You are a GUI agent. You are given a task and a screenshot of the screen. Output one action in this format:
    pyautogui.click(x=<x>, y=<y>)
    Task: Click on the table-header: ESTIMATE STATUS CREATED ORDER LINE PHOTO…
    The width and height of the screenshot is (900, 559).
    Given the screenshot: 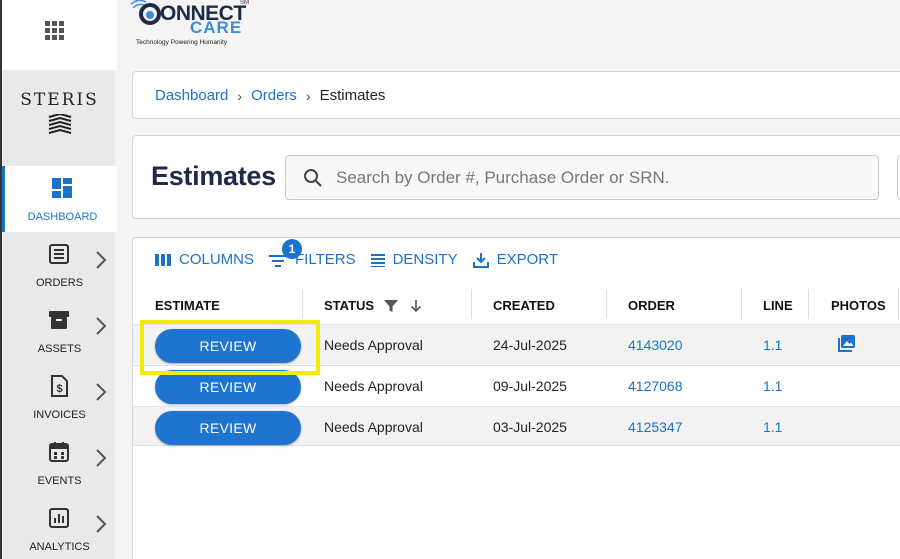 What is the action you would take?
    pyautogui.click(x=516, y=305)
    